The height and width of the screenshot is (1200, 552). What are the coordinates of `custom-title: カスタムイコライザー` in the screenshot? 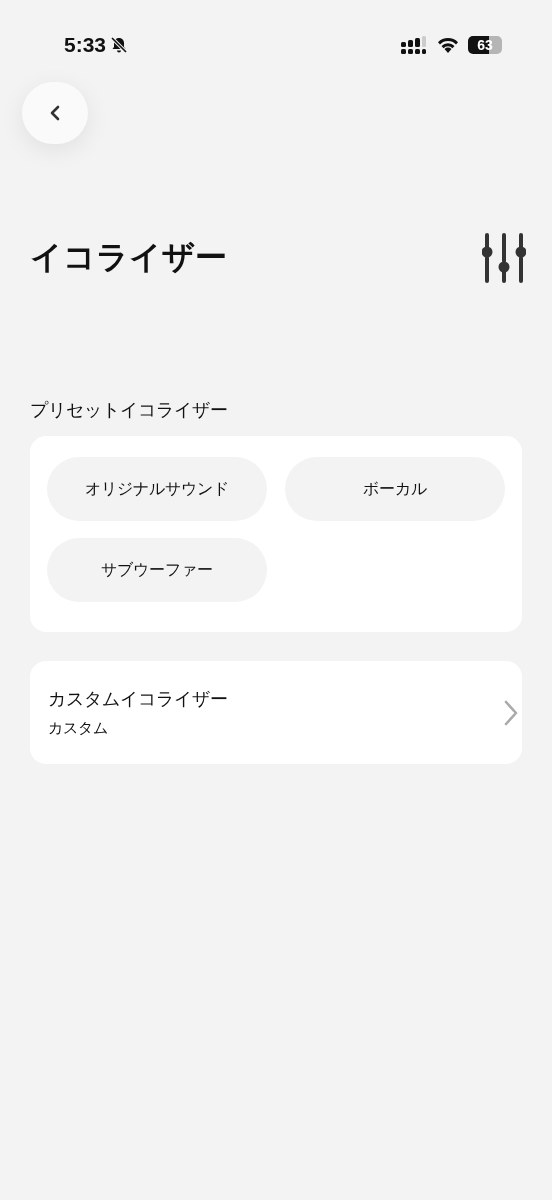 It's located at (138, 699).